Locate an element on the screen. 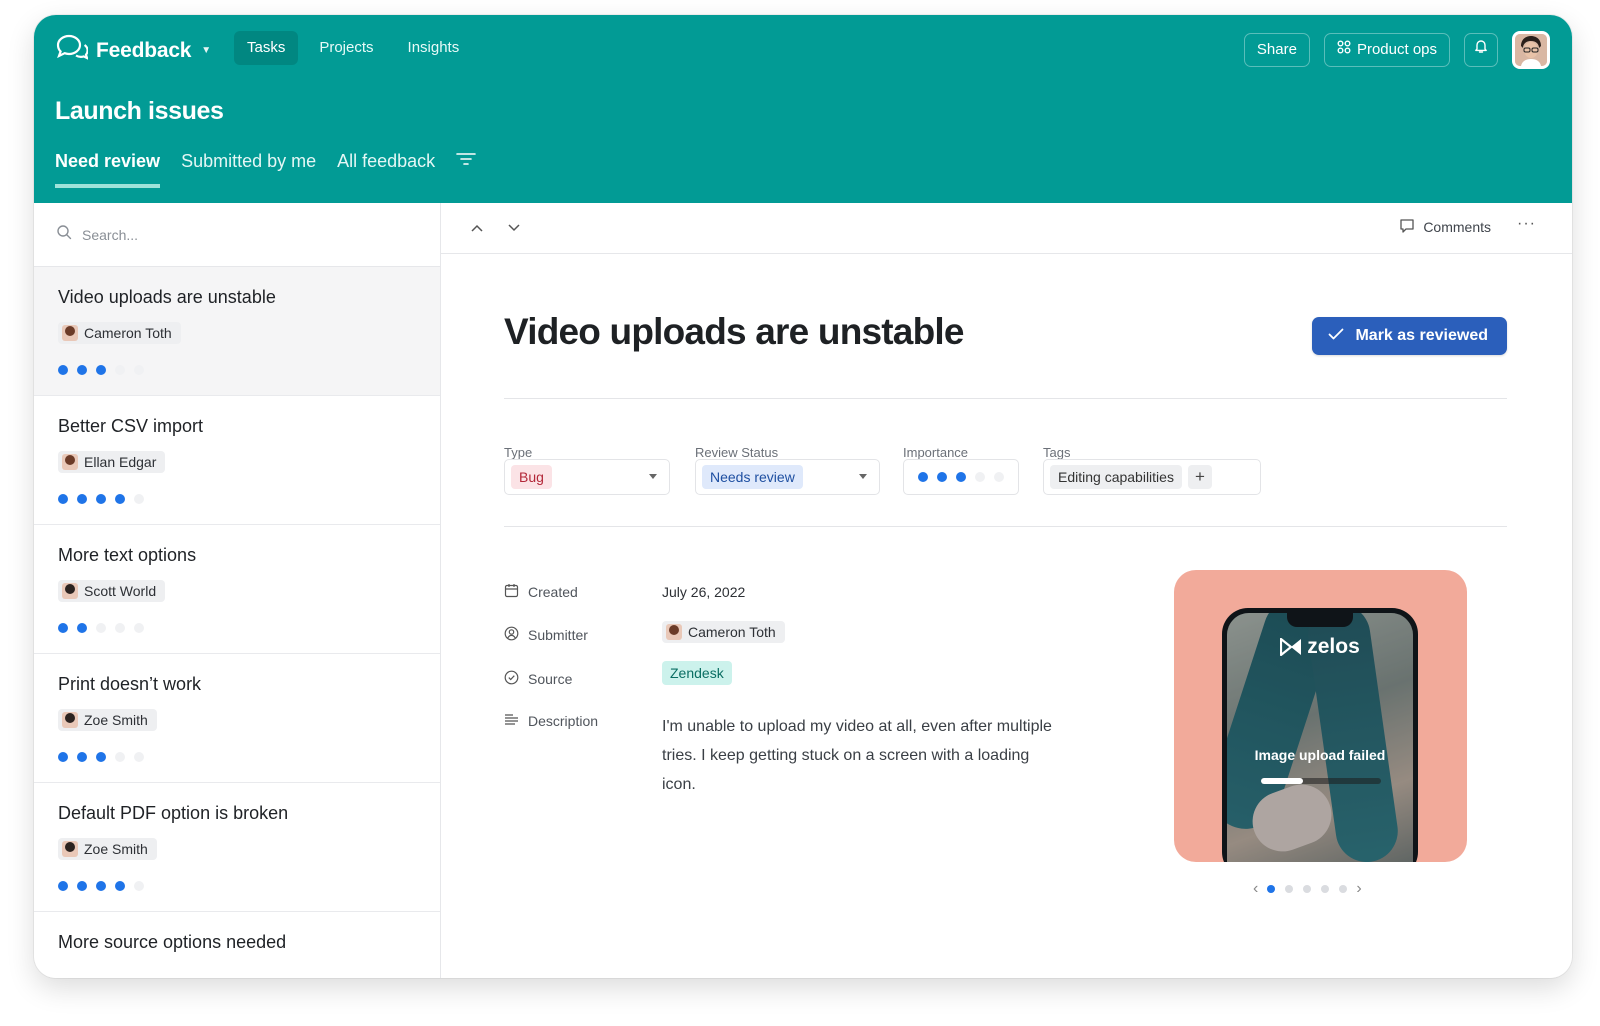  page-title: Launch issues is located at coordinates (139, 111).